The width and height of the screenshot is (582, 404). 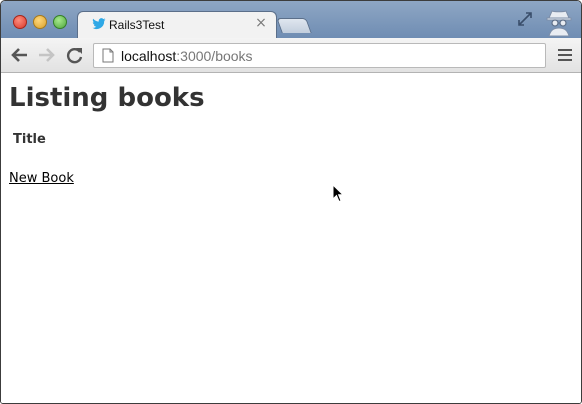 What do you see at coordinates (75, 55) in the screenshot?
I see `reload-icon` at bounding box center [75, 55].